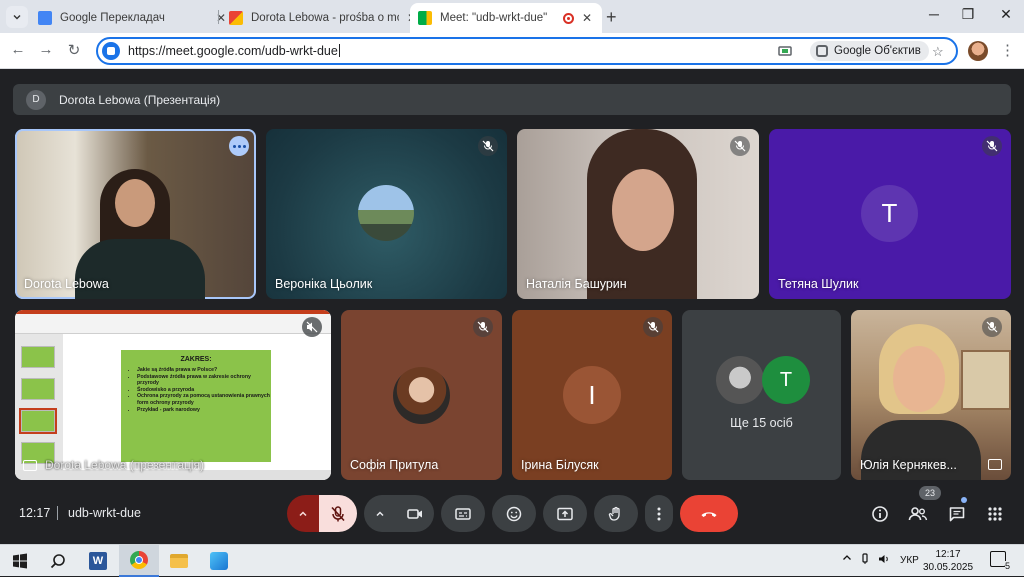  I want to click on camera-toggle-button, so click(415, 513).